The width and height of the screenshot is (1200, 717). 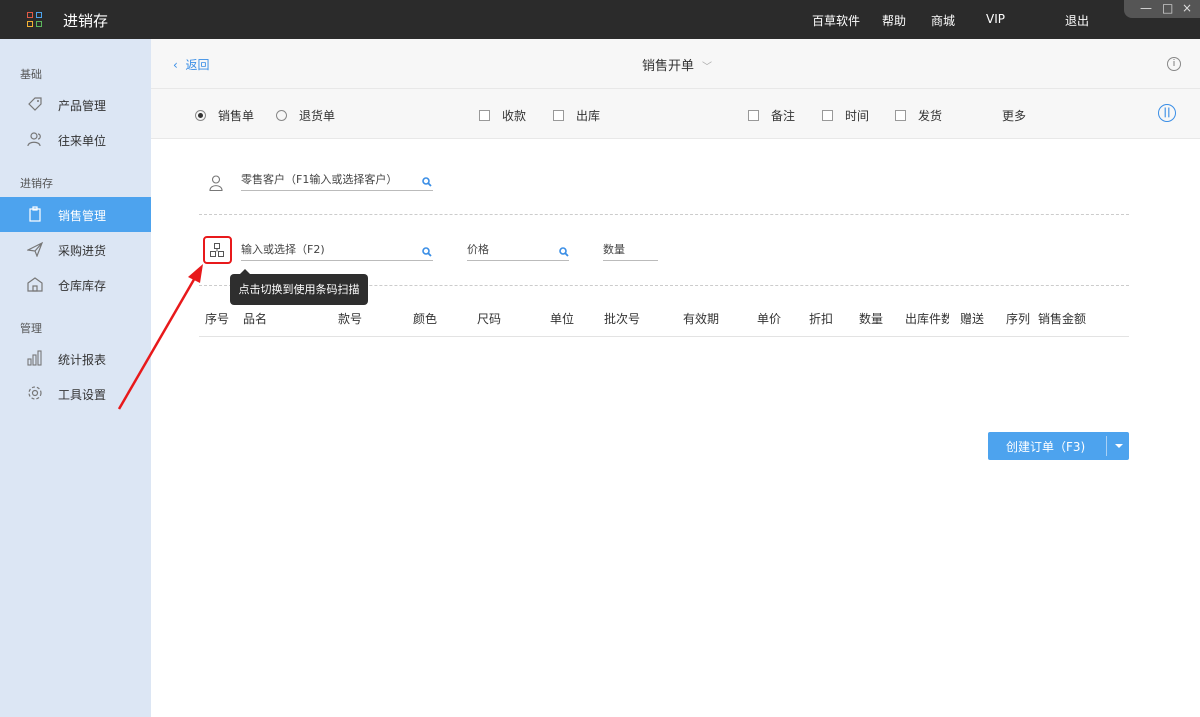 I want to click on app-logo-icon, so click(x=35, y=20).